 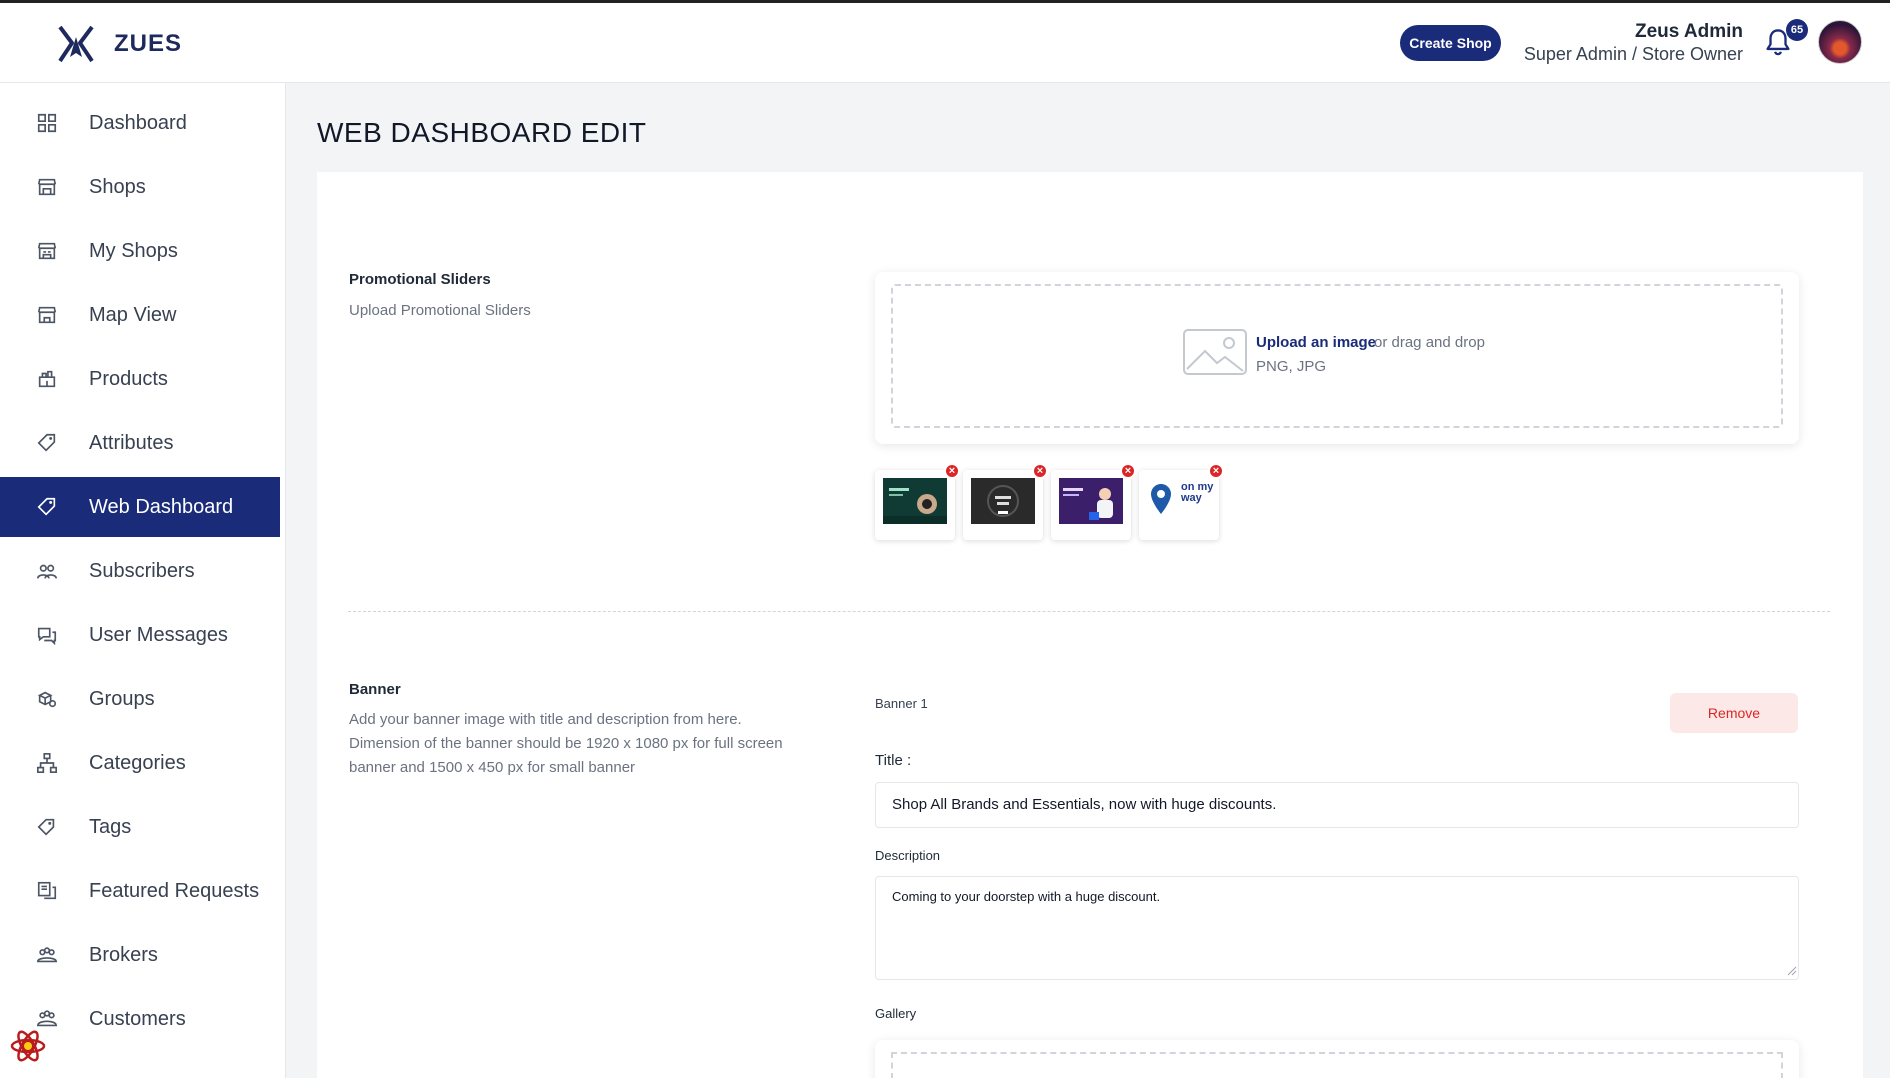 I want to click on messages-icon, so click(x=47, y=636).